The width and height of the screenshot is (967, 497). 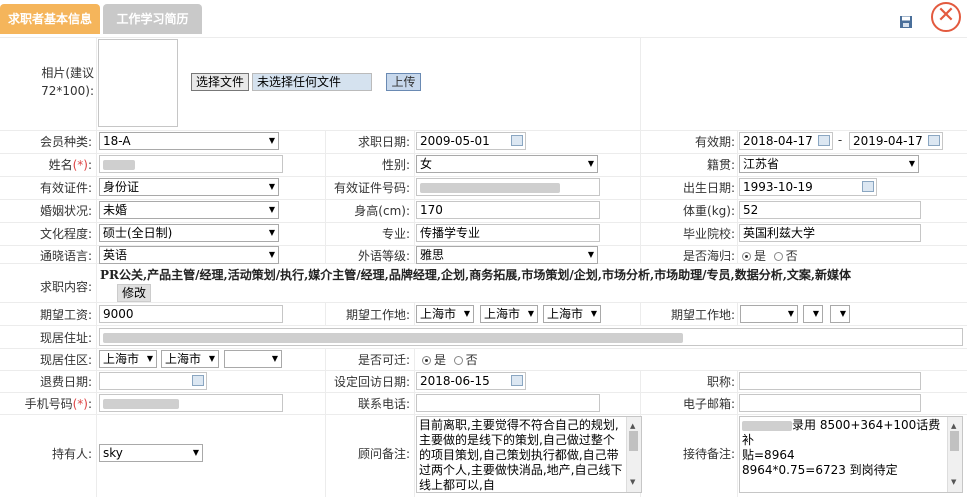 I want to click on work-place-2-select-2: ▼, so click(x=813, y=314).